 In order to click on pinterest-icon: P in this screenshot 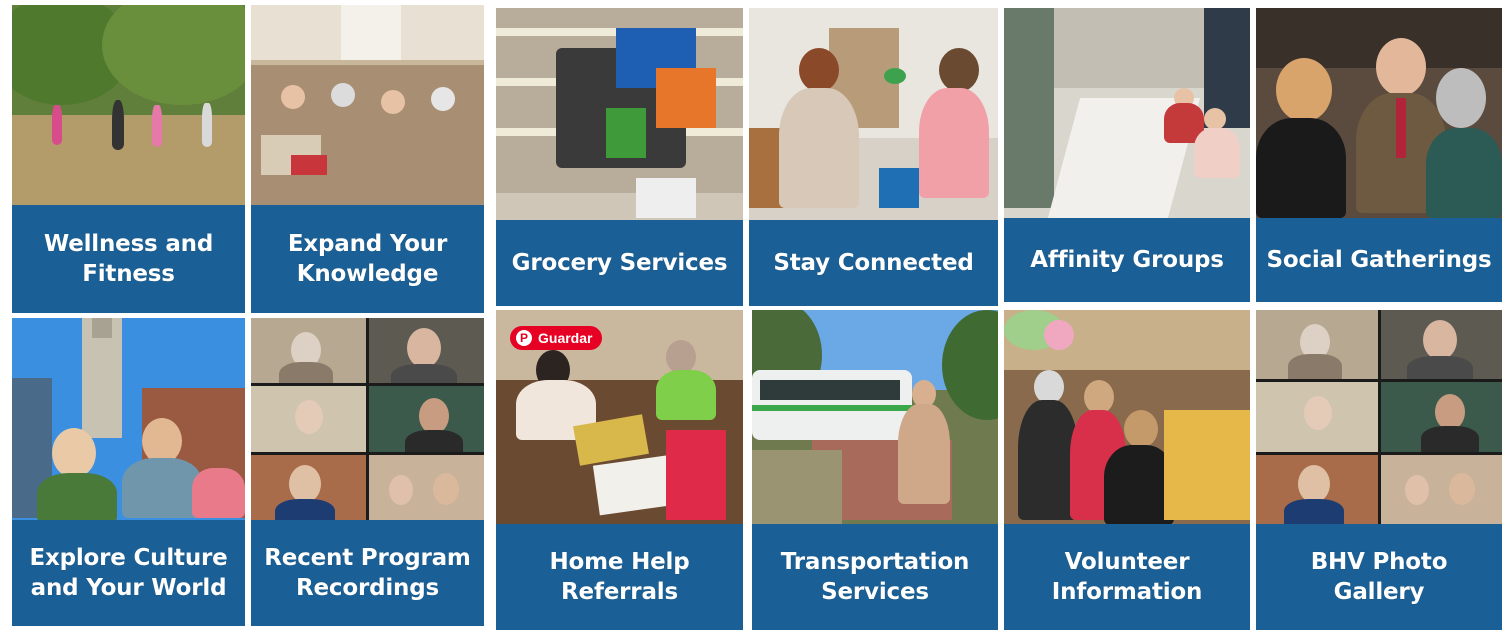, I will do `click(524, 338)`.